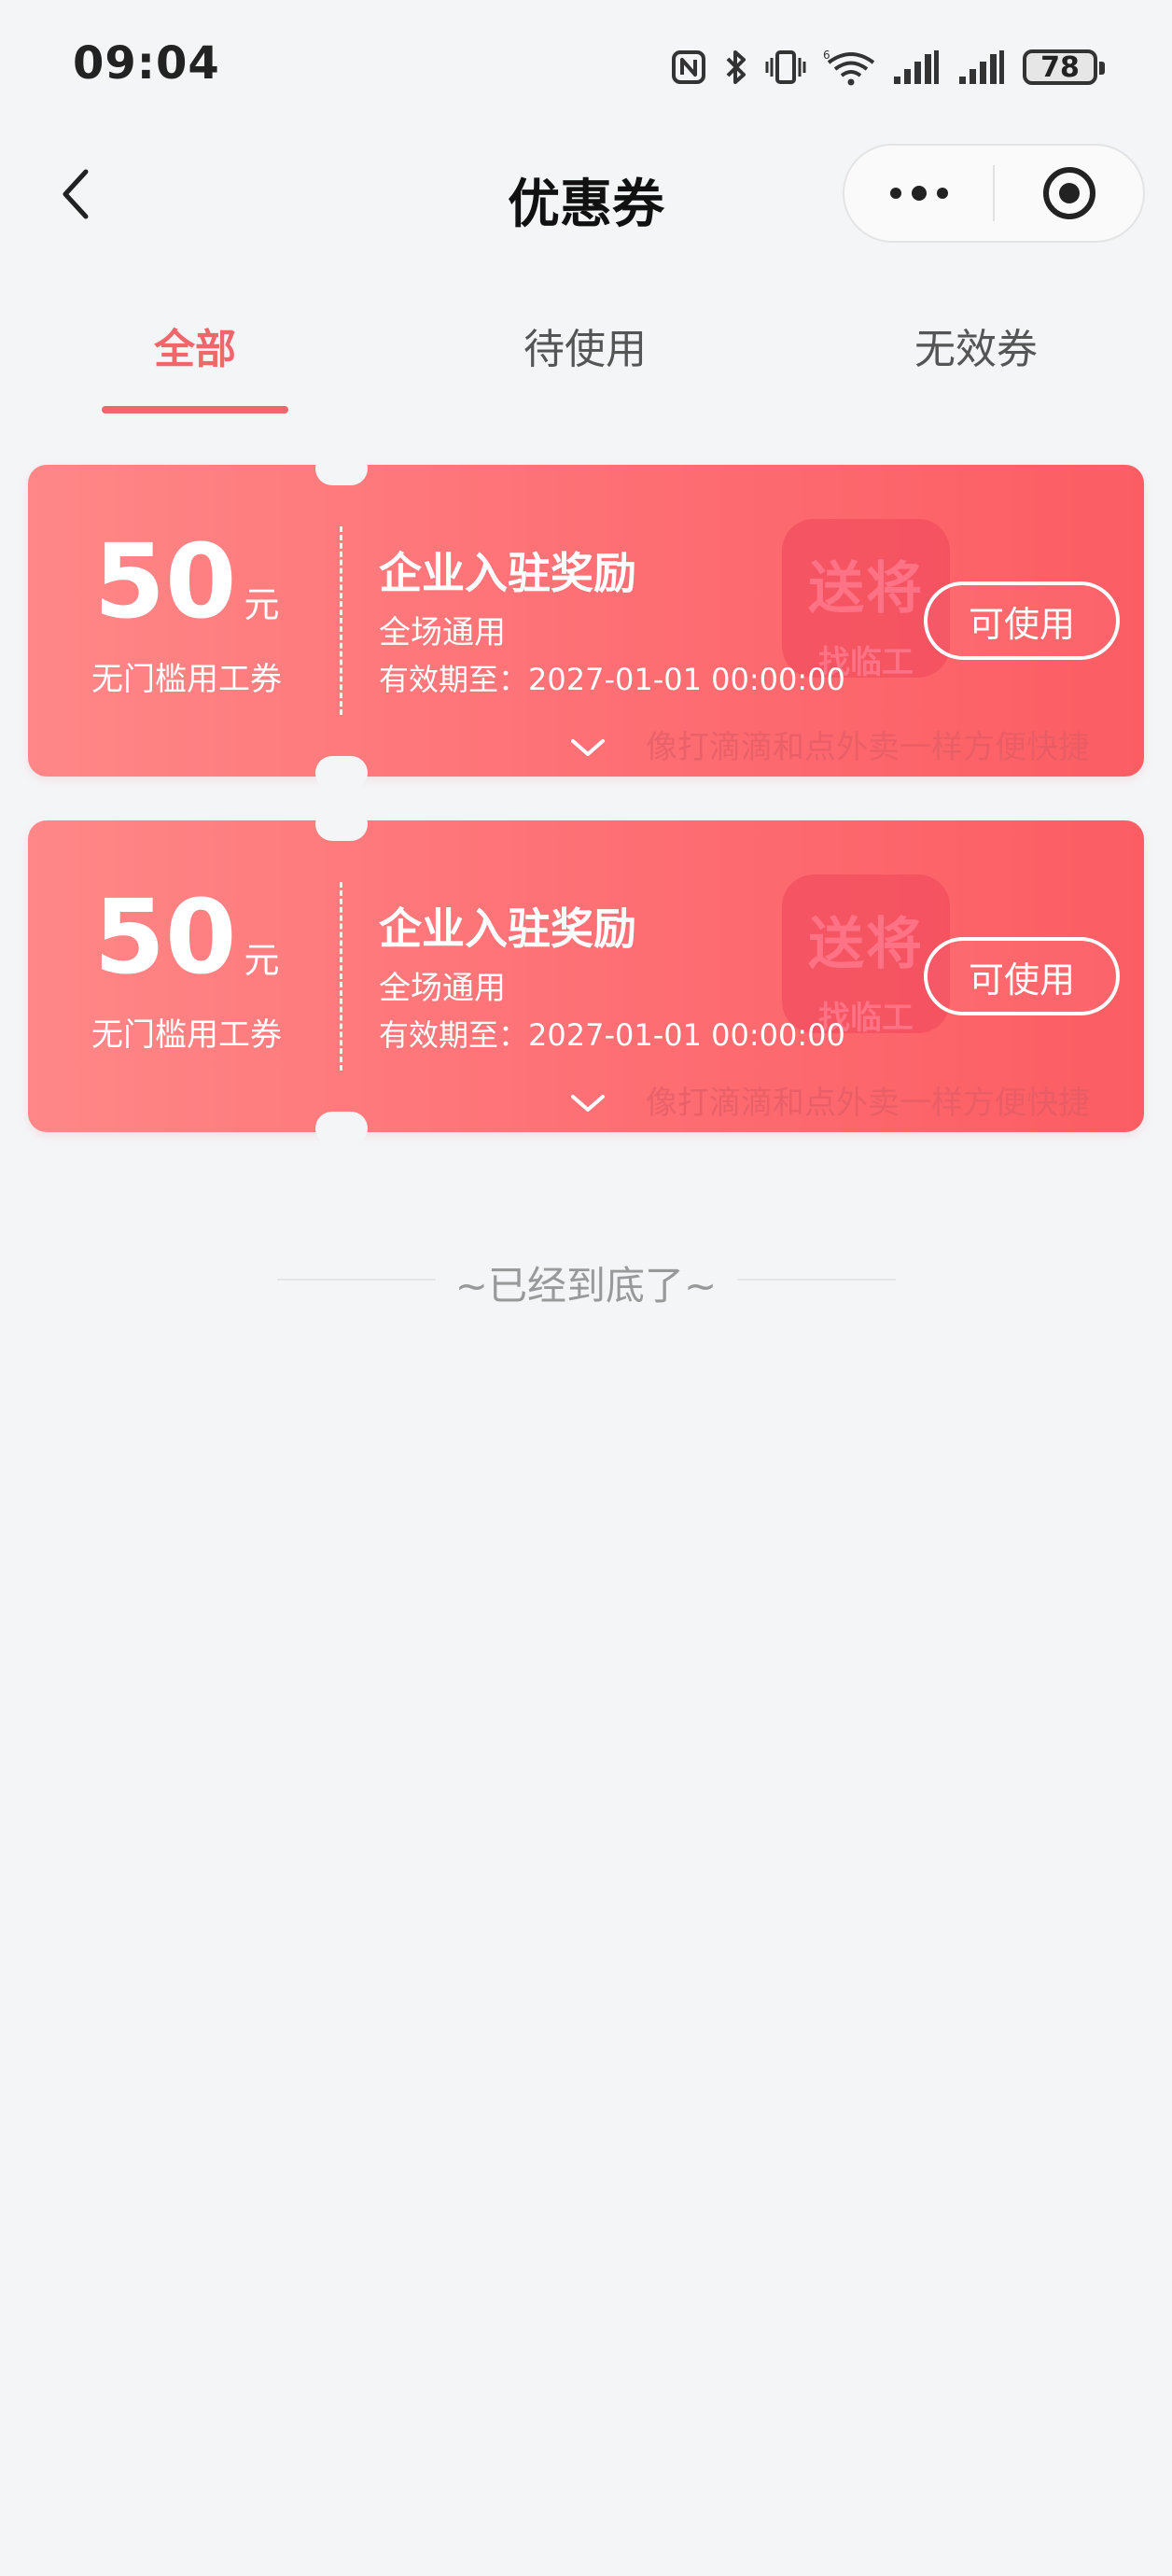 The width and height of the screenshot is (1172, 2576). Describe the element at coordinates (785, 67) in the screenshot. I see `vibrate-icon` at that location.